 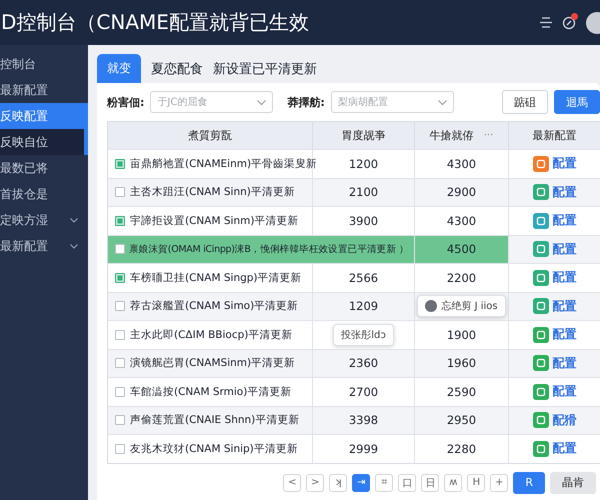 I want to click on column-header: 胃度觇亊, so click(x=364, y=135).